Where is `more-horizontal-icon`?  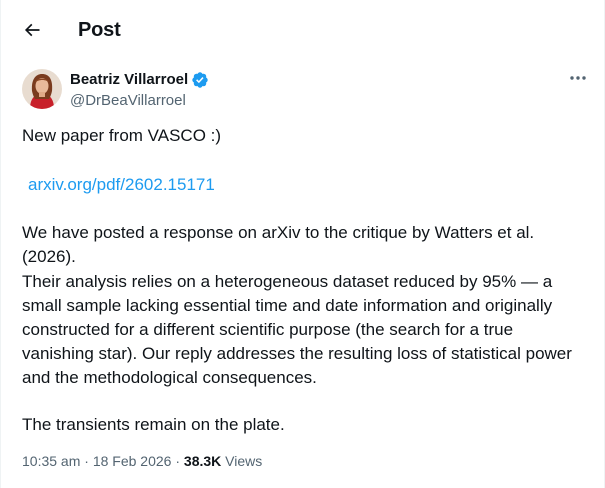 more-horizontal-icon is located at coordinates (578, 78).